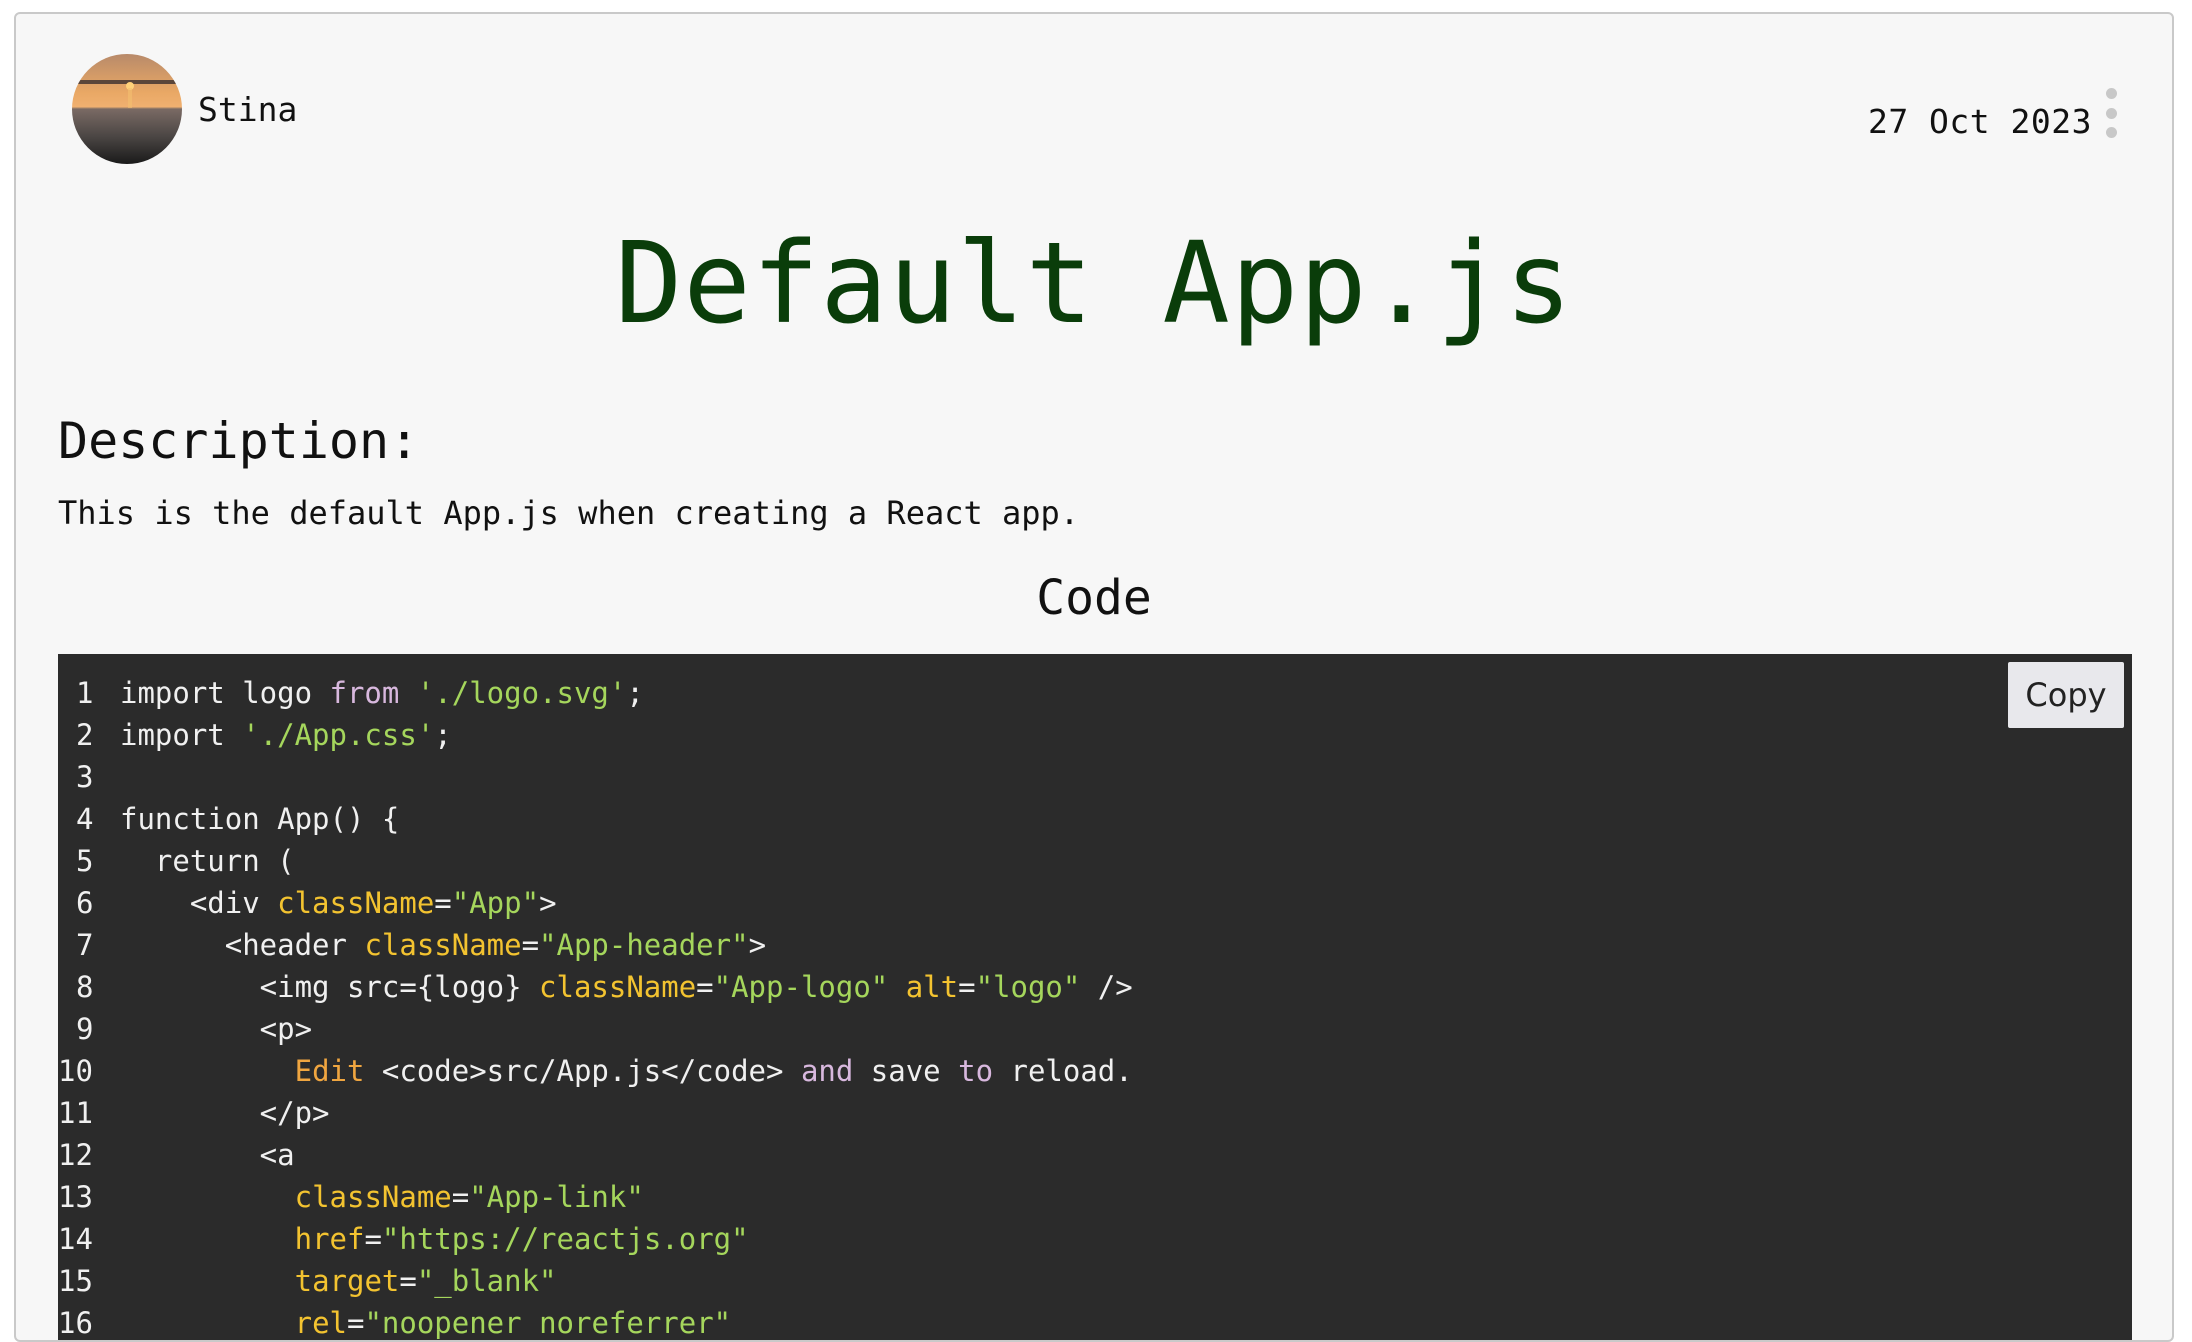 The image size is (2192, 1342). What do you see at coordinates (75, 1113) in the screenshot?
I see `line-number: 11` at bounding box center [75, 1113].